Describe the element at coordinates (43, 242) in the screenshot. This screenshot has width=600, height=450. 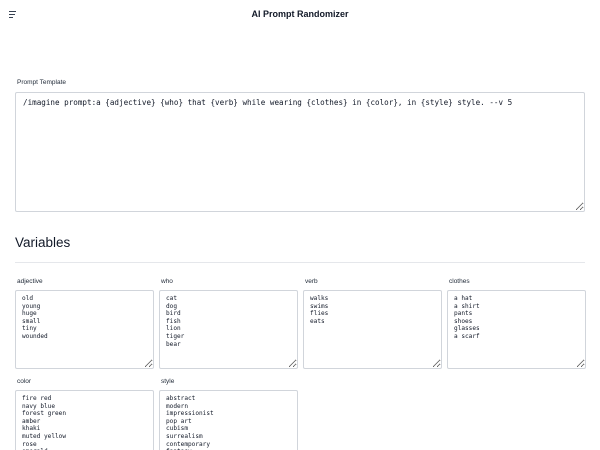
I see `variables-heading: Variables` at that location.